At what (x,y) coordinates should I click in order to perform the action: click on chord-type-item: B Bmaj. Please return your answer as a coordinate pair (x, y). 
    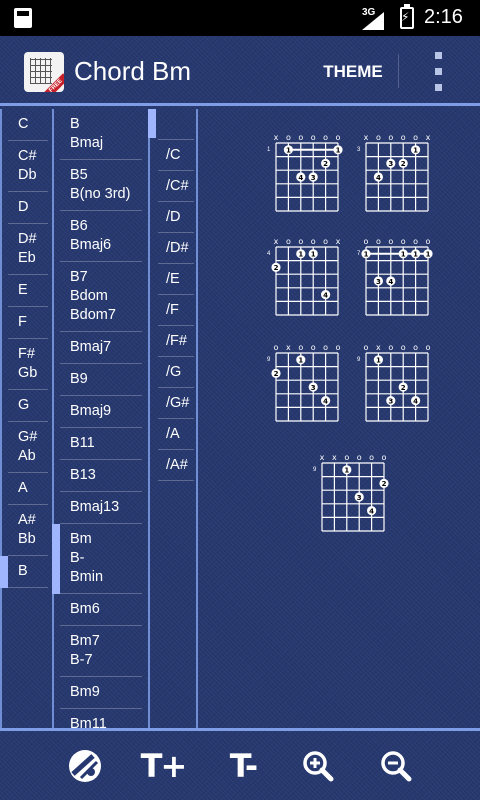
    Looking at the image, I should click on (101, 134).